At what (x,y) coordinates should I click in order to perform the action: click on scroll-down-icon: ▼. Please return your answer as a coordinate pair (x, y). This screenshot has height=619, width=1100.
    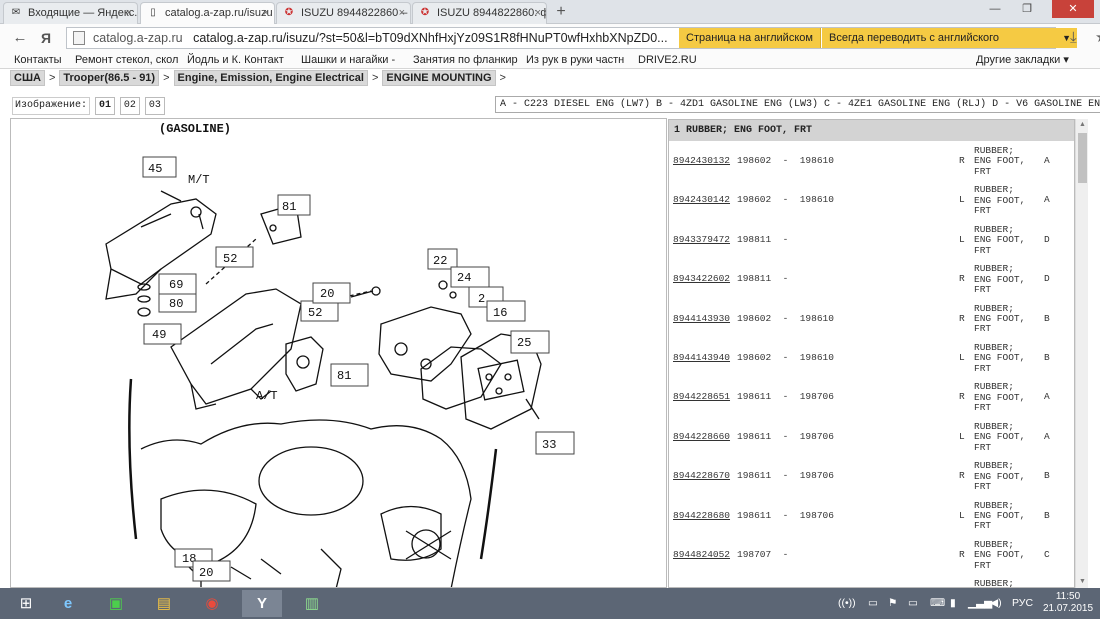
    Looking at the image, I should click on (1082, 582).